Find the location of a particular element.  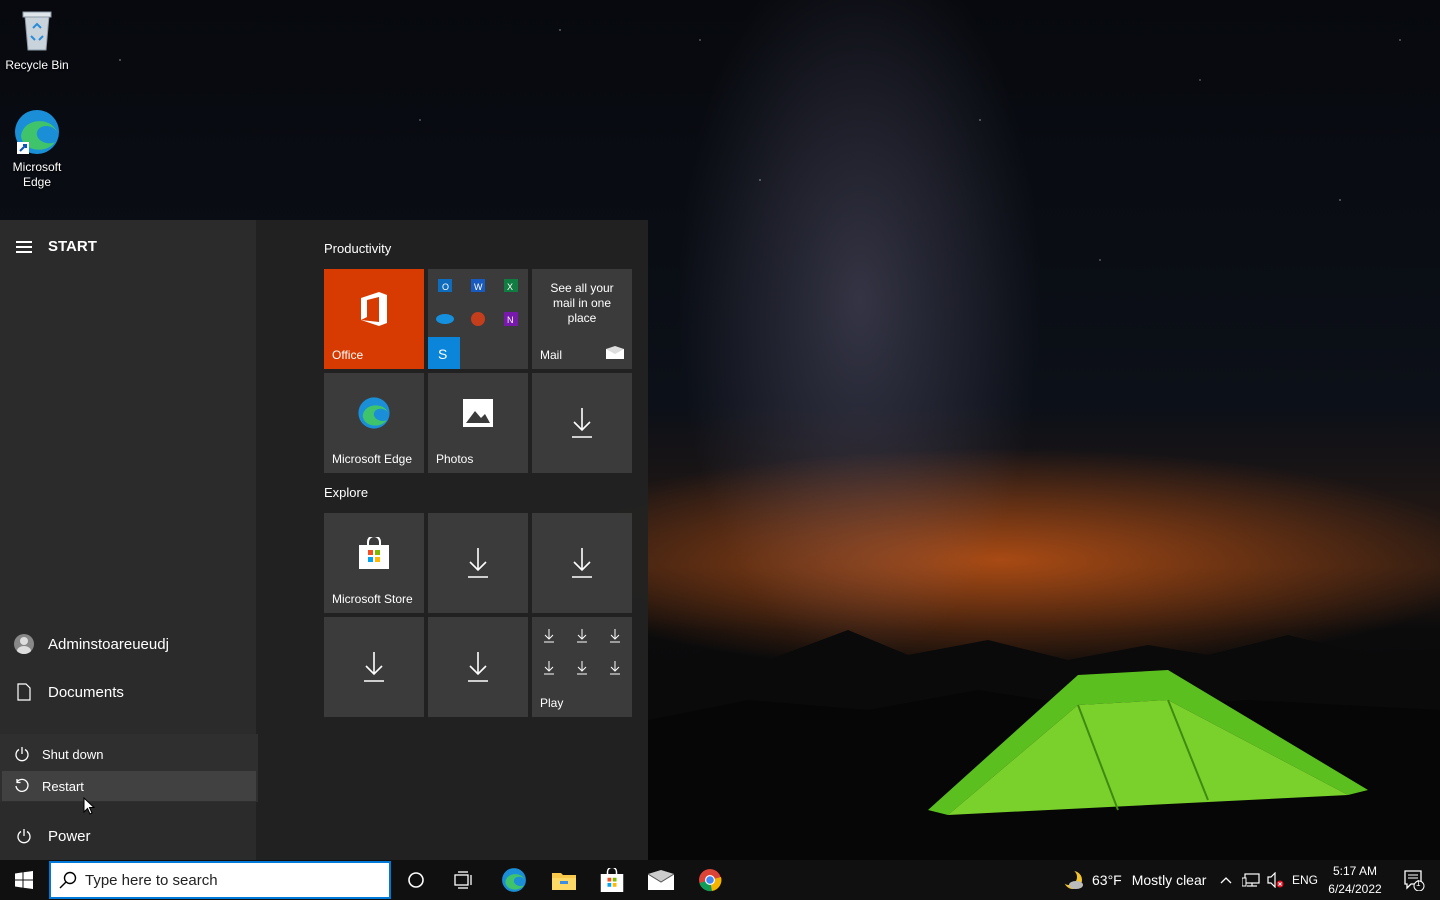

document-icon is located at coordinates (24, 692).